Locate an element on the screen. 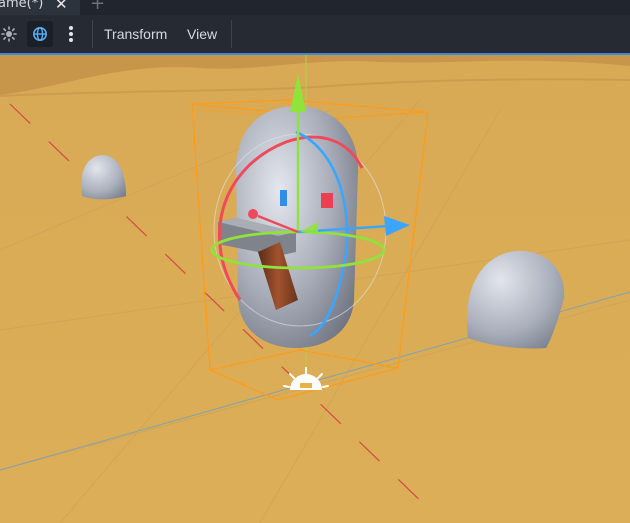 Image resolution: width=630 pixels, height=523 pixels. scene-tab: ame(*) ✕ is located at coordinates (40, 7).